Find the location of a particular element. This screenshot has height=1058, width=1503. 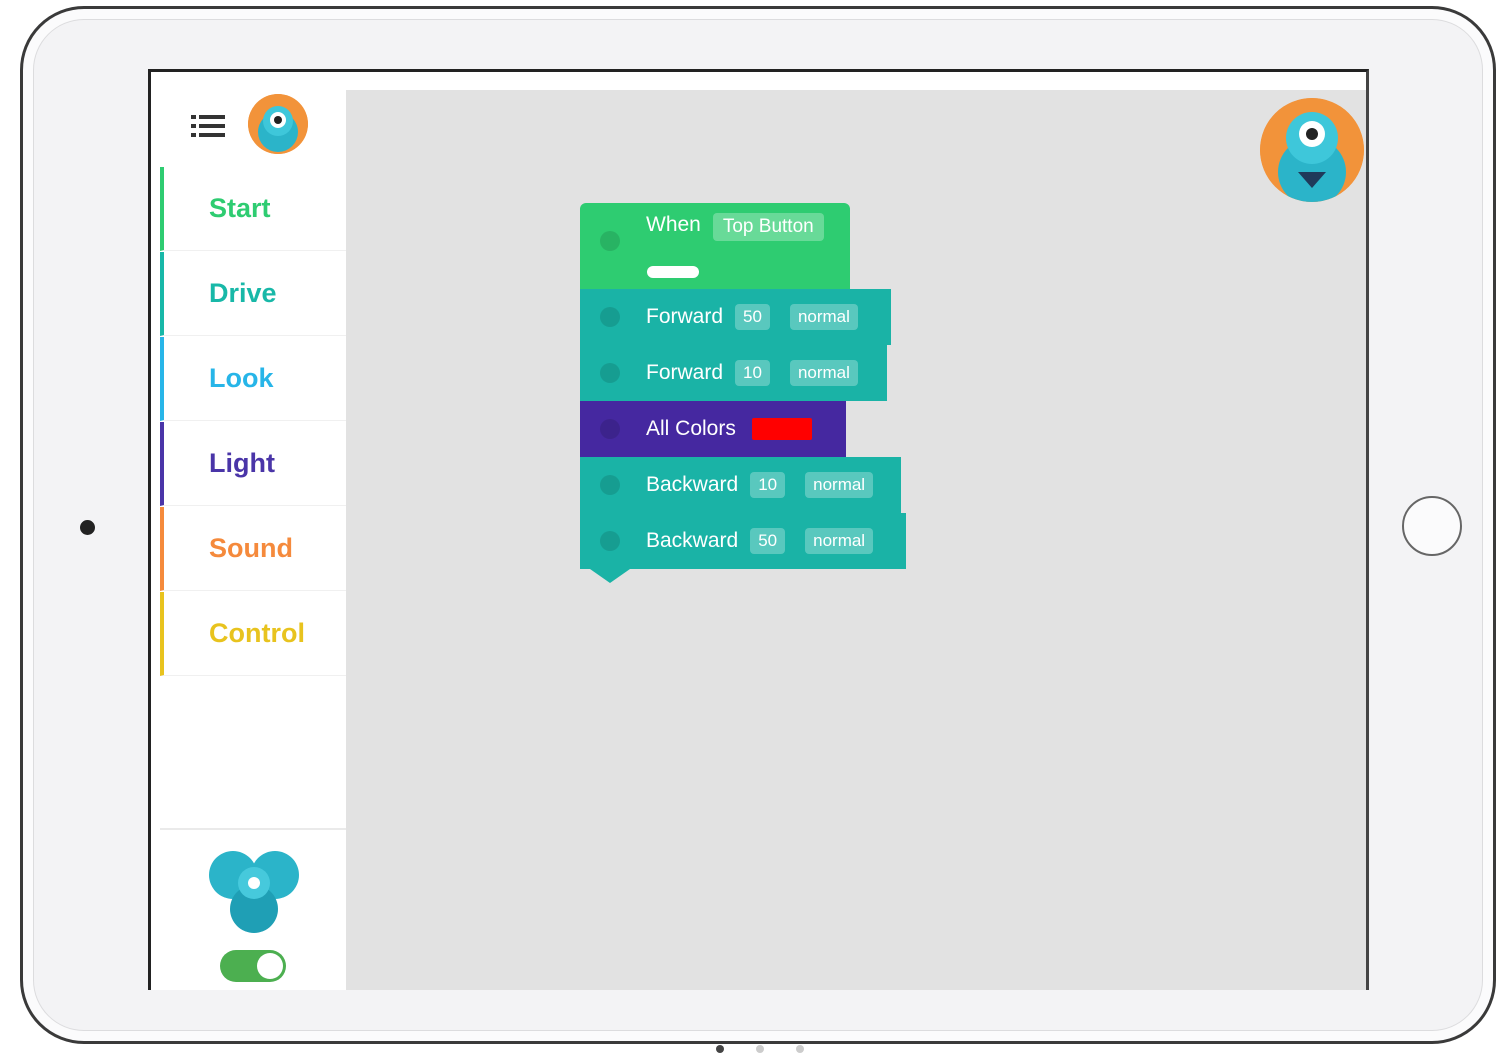

category-label: Look is located at coordinates (241, 378).